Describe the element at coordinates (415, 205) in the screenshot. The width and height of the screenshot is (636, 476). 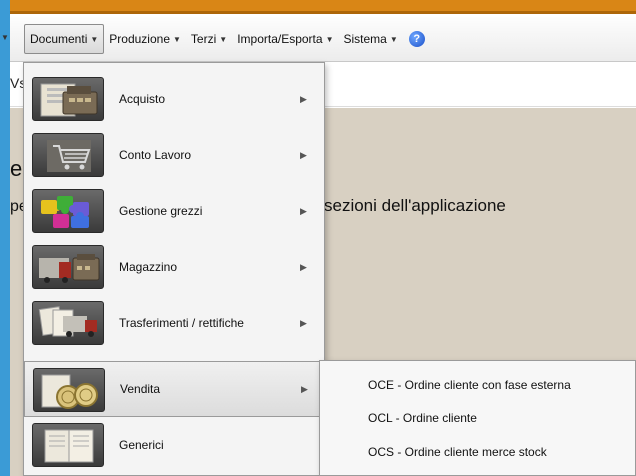
I see `page-description: sezioni dell'applicazione` at that location.